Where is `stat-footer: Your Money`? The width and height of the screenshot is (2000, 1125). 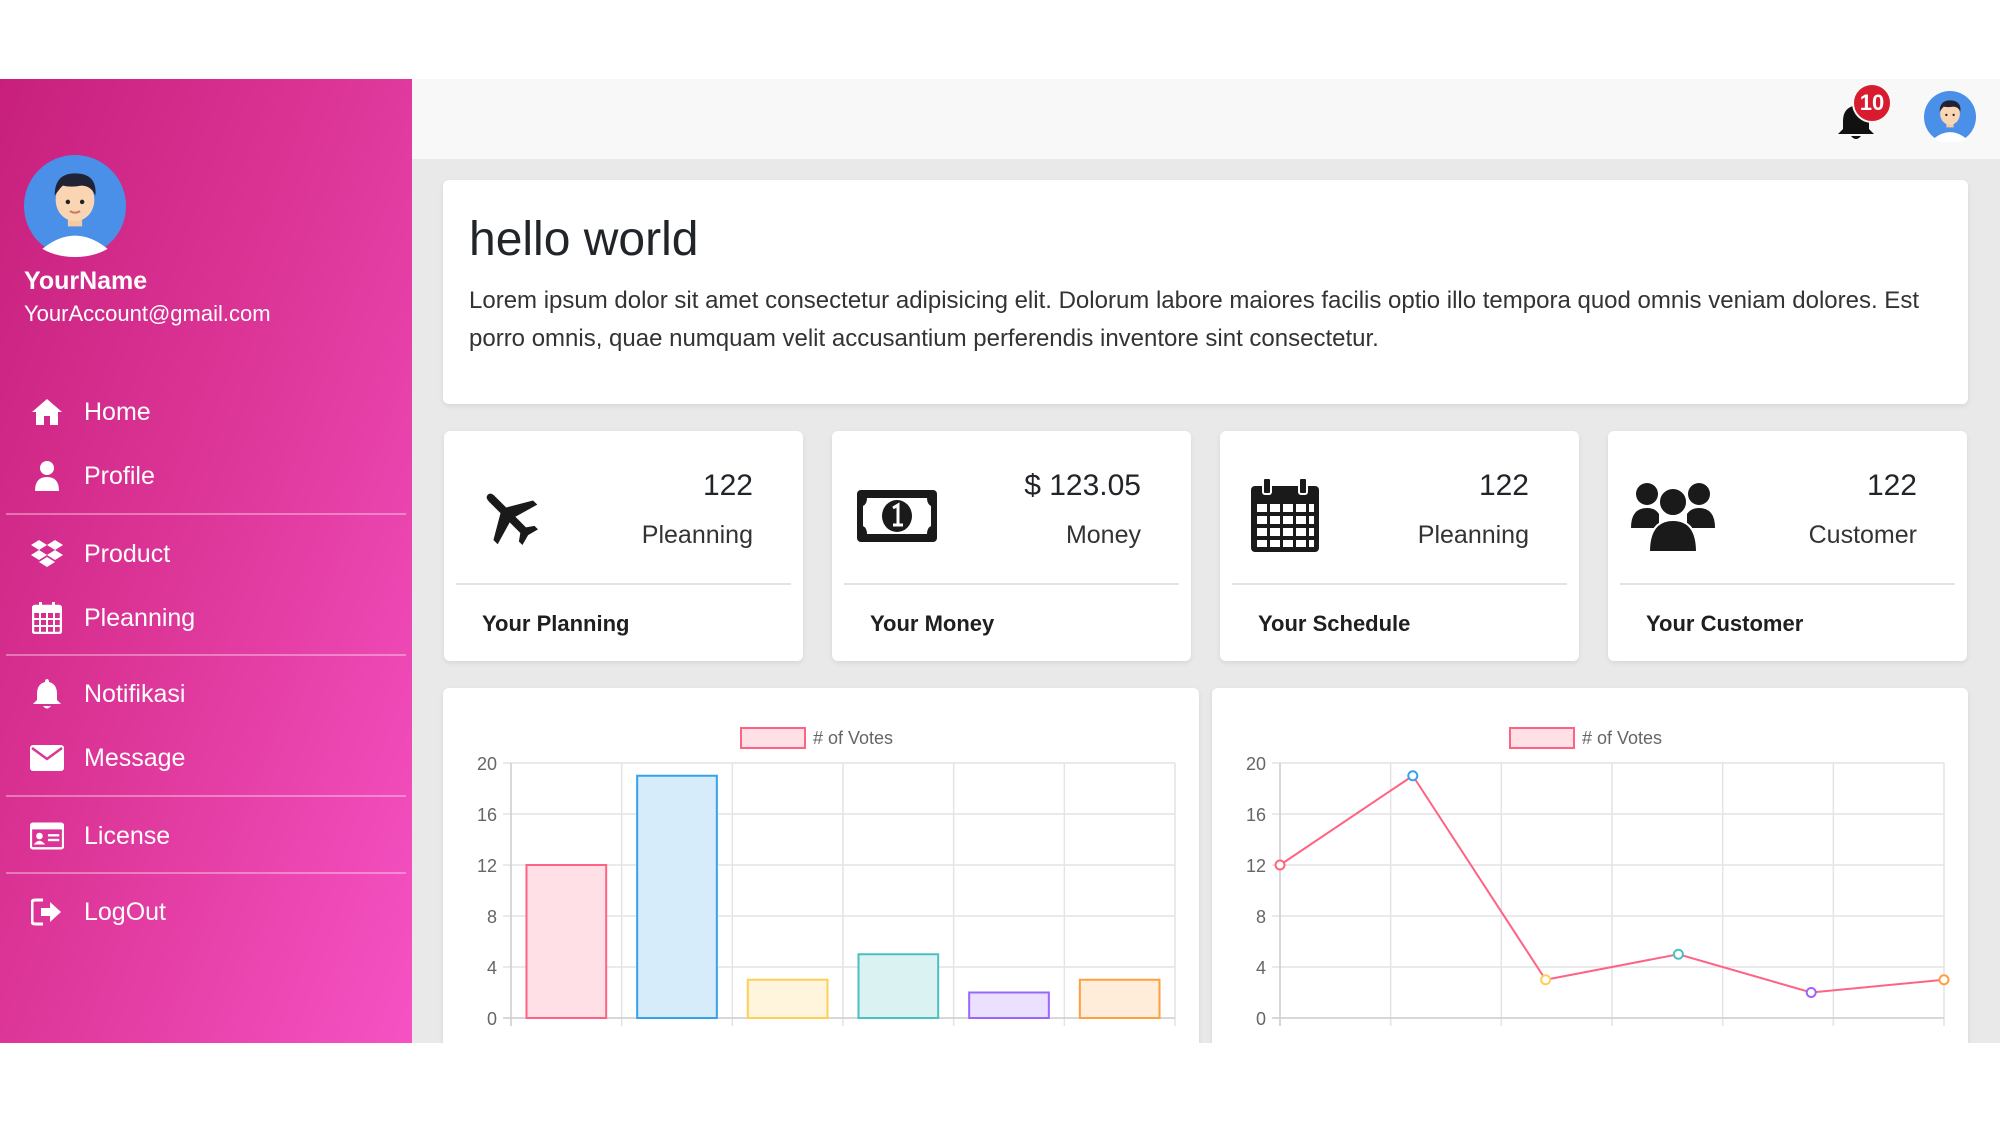
stat-footer: Your Money is located at coordinates (932, 623).